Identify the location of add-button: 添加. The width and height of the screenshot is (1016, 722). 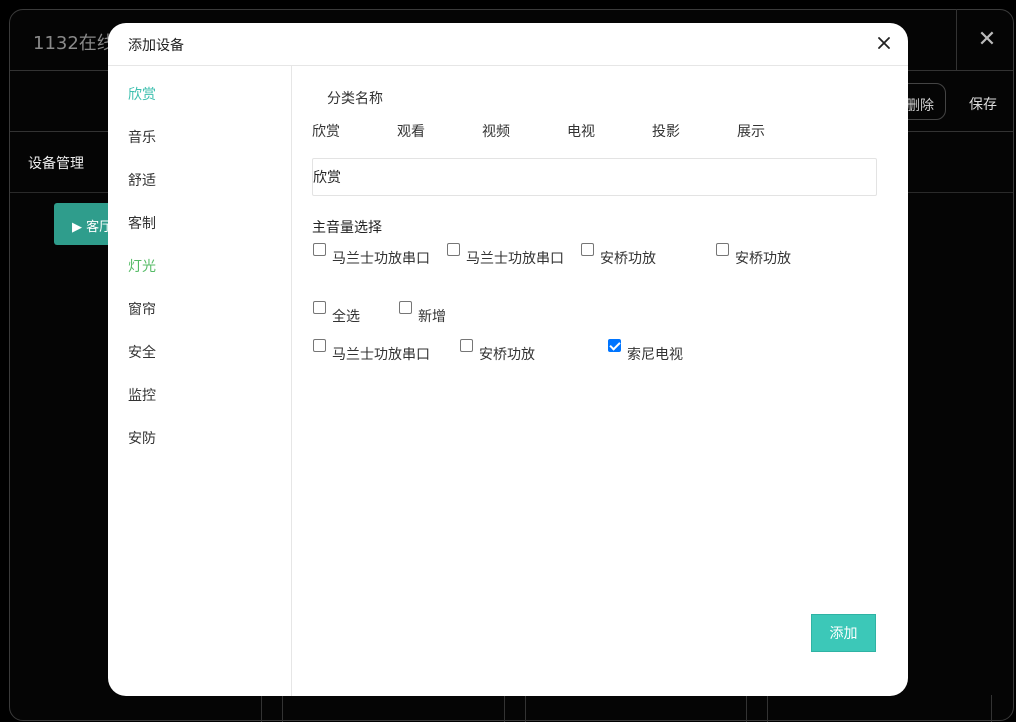
(843, 633).